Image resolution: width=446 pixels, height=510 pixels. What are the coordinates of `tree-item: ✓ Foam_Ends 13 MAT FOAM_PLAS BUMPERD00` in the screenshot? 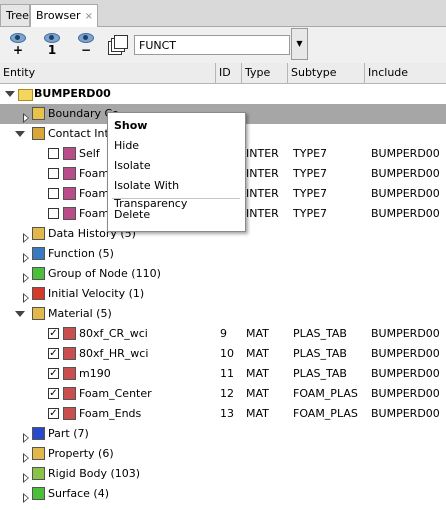 It's located at (223, 414).